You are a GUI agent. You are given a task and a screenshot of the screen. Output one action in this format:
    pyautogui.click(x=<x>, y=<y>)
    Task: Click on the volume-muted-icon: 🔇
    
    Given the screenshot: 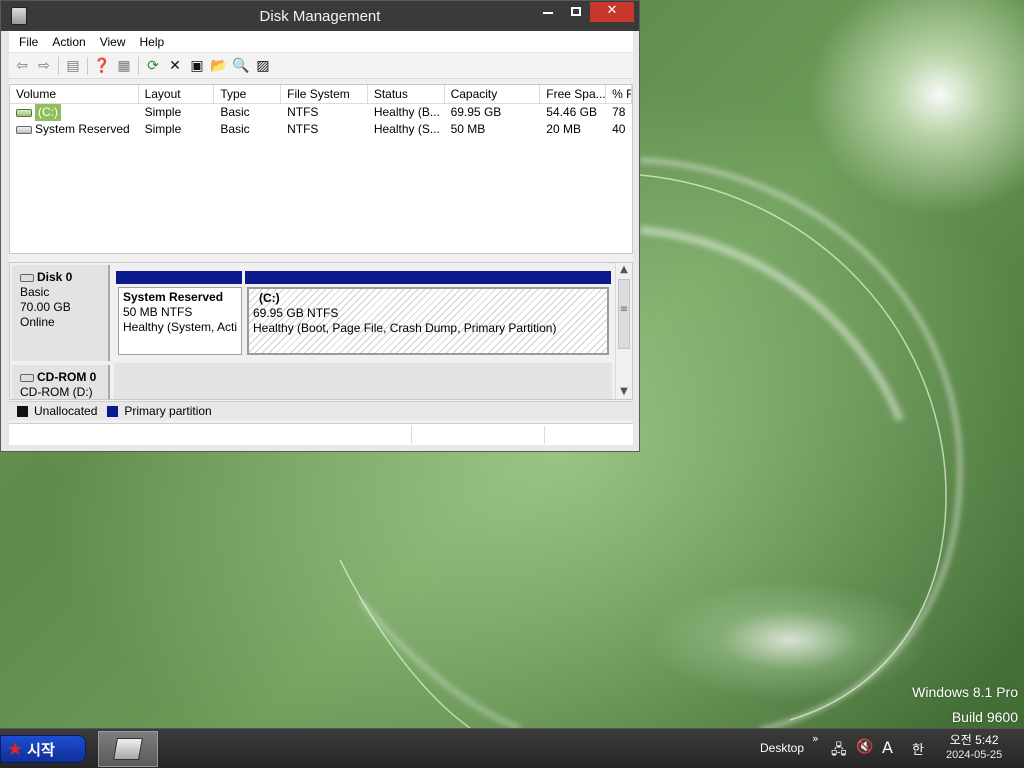 What is the action you would take?
    pyautogui.click(x=864, y=747)
    